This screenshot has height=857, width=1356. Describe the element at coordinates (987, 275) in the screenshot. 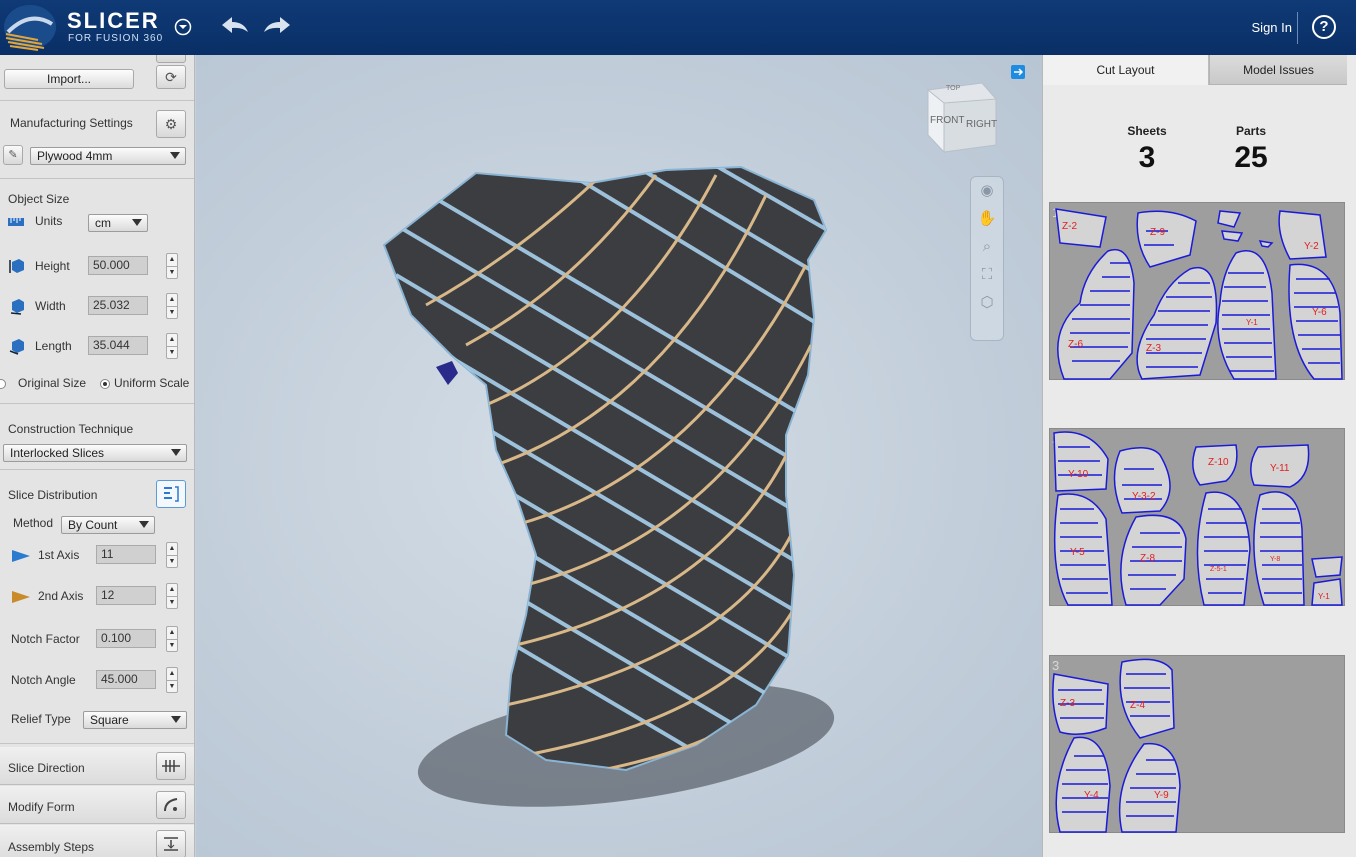

I see `fit-view-icon: ⛶` at that location.